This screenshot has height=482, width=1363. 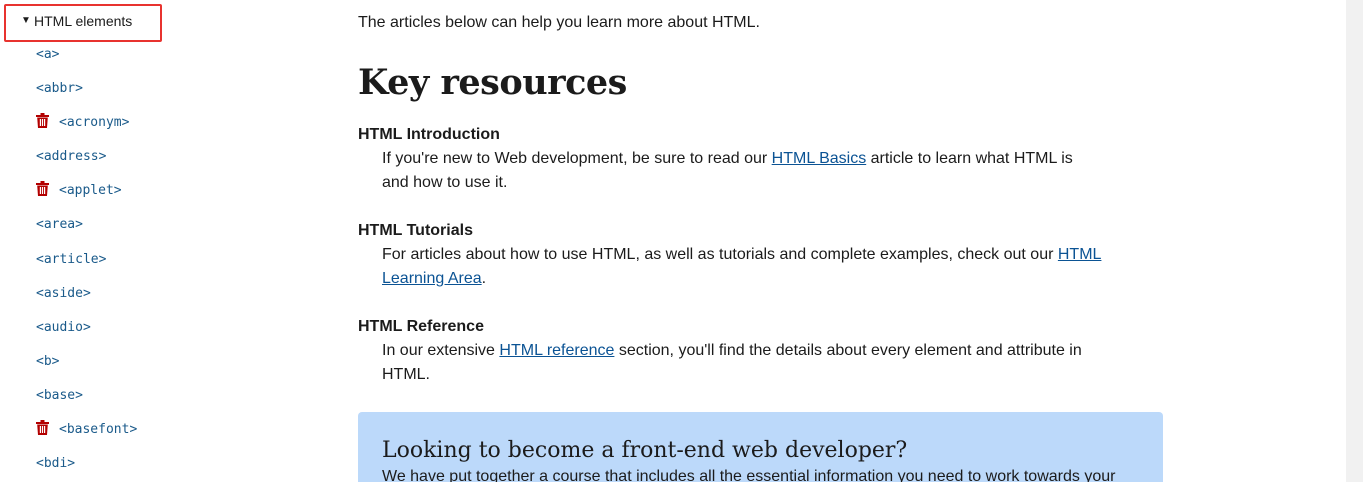 I want to click on sidebar-item-article: <article>, so click(x=68, y=260).